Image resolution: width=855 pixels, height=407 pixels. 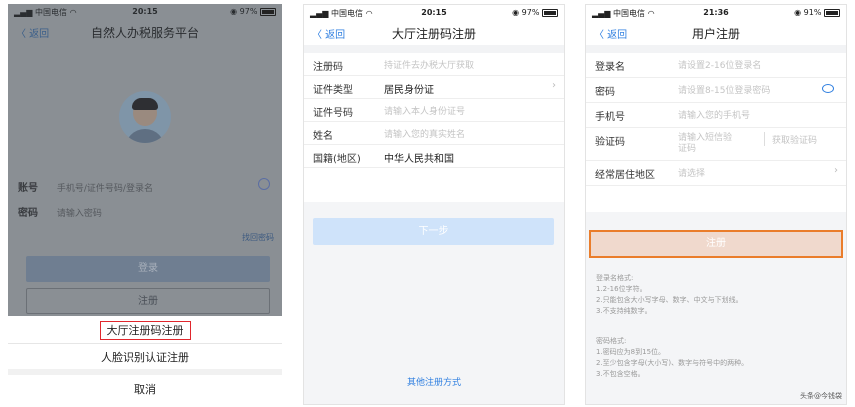 What do you see at coordinates (419, 157) in the screenshot?
I see `nationality-value: 中华人民共和国` at bounding box center [419, 157].